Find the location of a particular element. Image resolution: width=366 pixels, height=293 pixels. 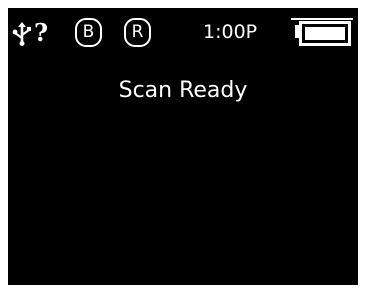

badge-r: R is located at coordinates (137, 32).